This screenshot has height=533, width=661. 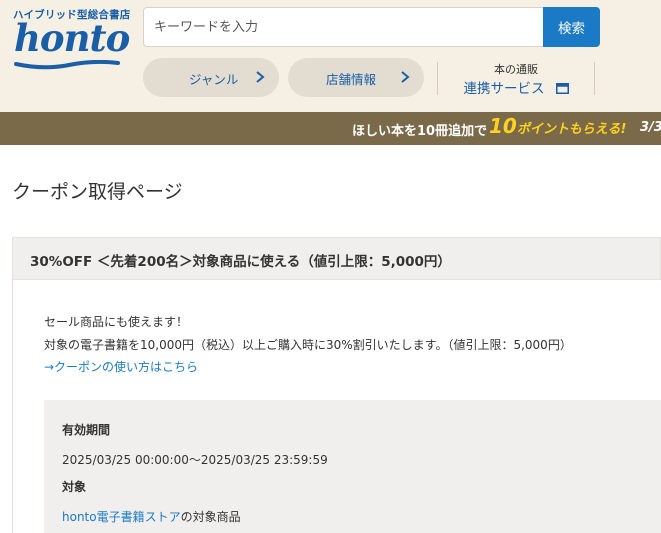 What do you see at coordinates (86, 430) in the screenshot?
I see `validity-label: 有効期間` at bounding box center [86, 430].